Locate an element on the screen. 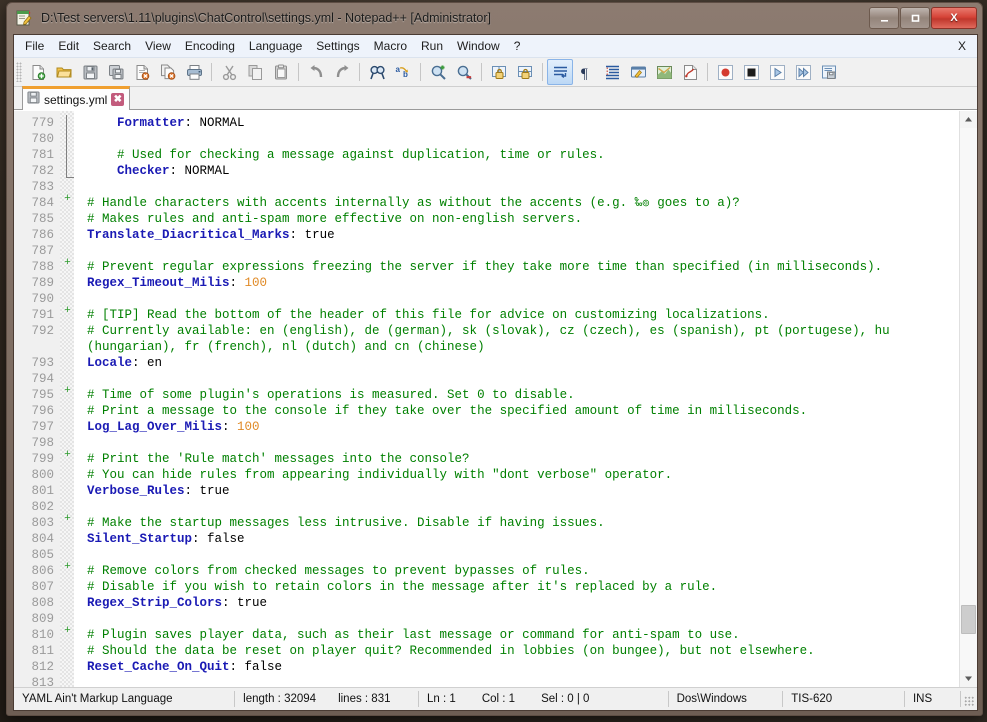 This screenshot has height=722, width=987. close-all-files-icon is located at coordinates (168, 72).